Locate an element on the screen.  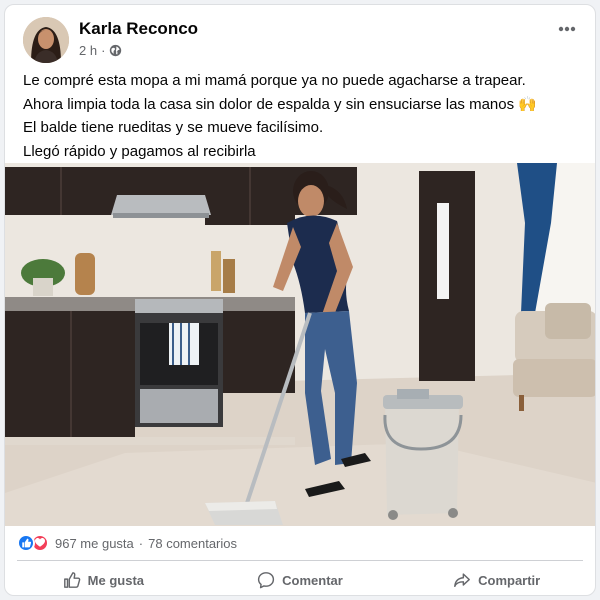
like-reaction-icon is located at coordinates (26, 543).